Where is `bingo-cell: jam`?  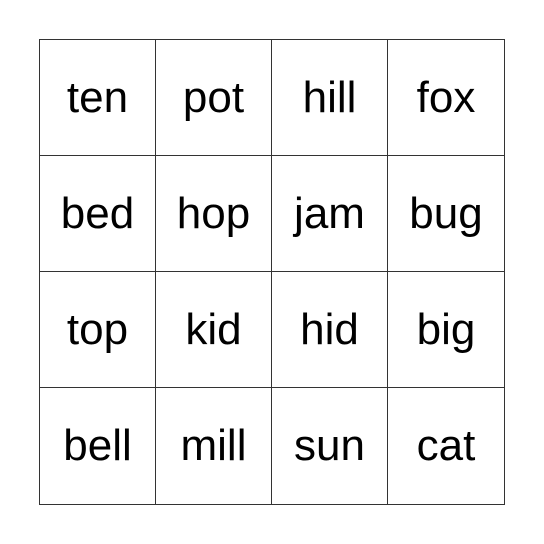
bingo-cell: jam is located at coordinates (330, 214).